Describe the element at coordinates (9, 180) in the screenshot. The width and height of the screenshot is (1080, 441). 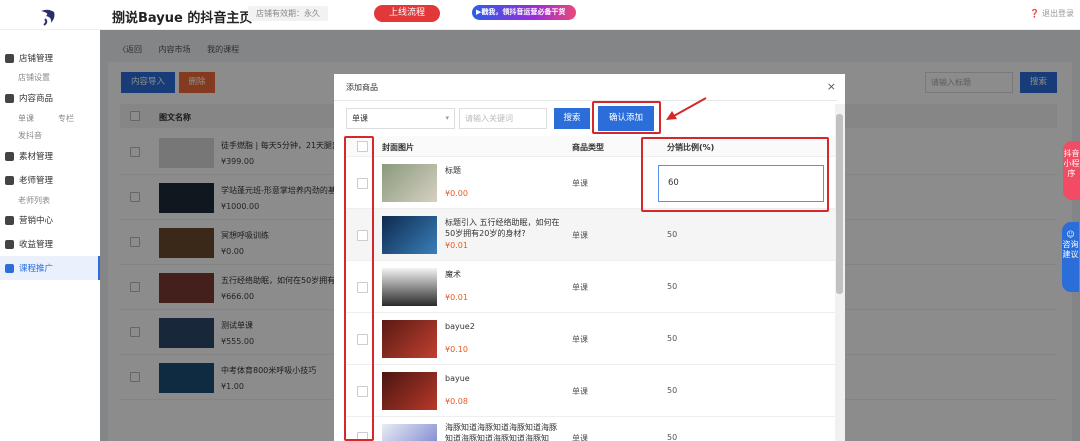
I see `teacher-icon` at that location.